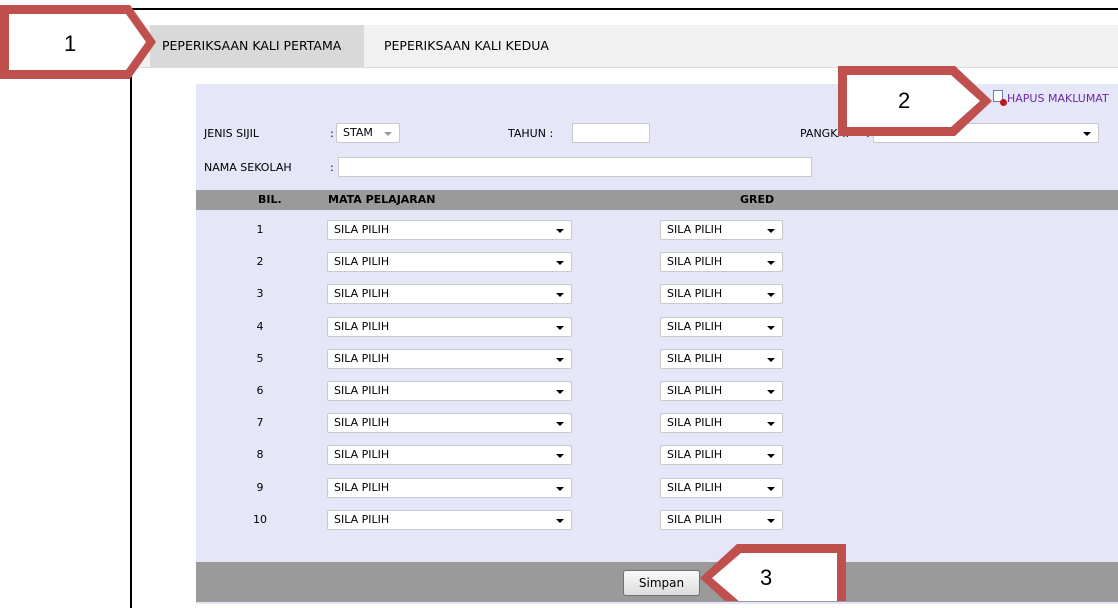  I want to click on callout-number-3: 3, so click(766, 577).